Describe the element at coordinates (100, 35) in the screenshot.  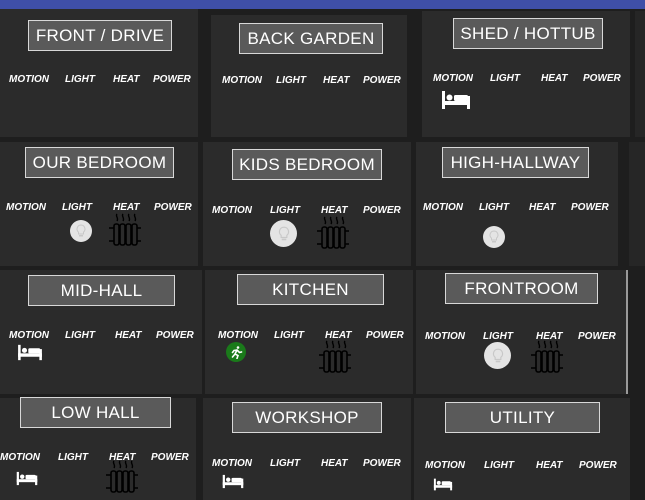
I see `room-title-front-drive: FRONT / DRIVE` at that location.